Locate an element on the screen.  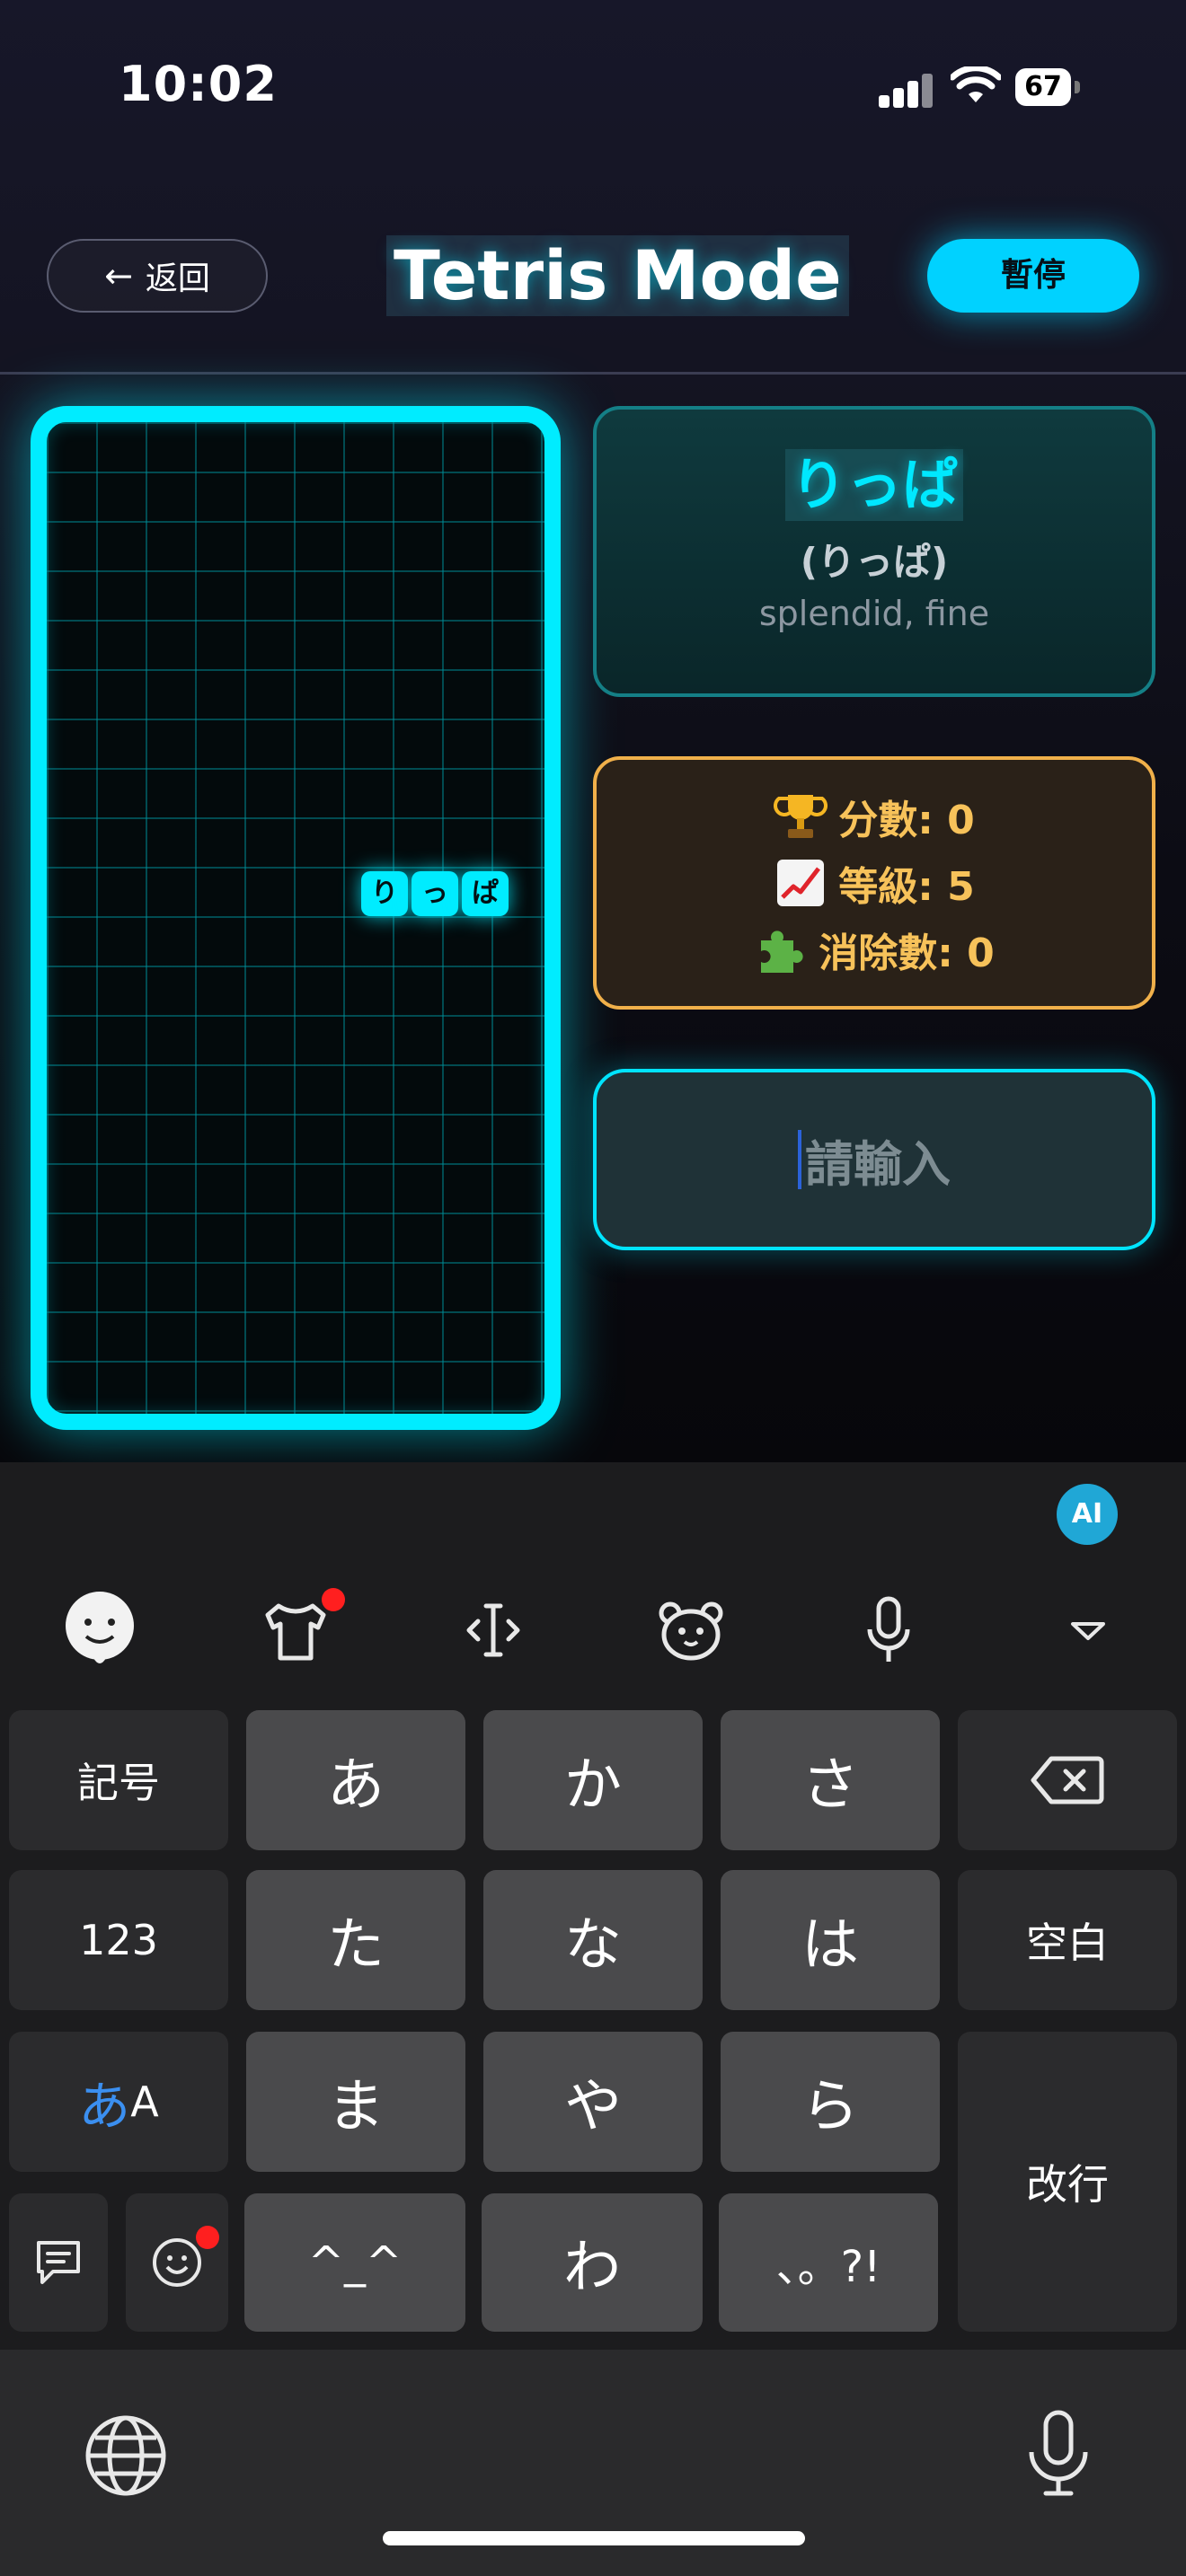
word-meaning: splendid, fine is located at coordinates (874, 613).